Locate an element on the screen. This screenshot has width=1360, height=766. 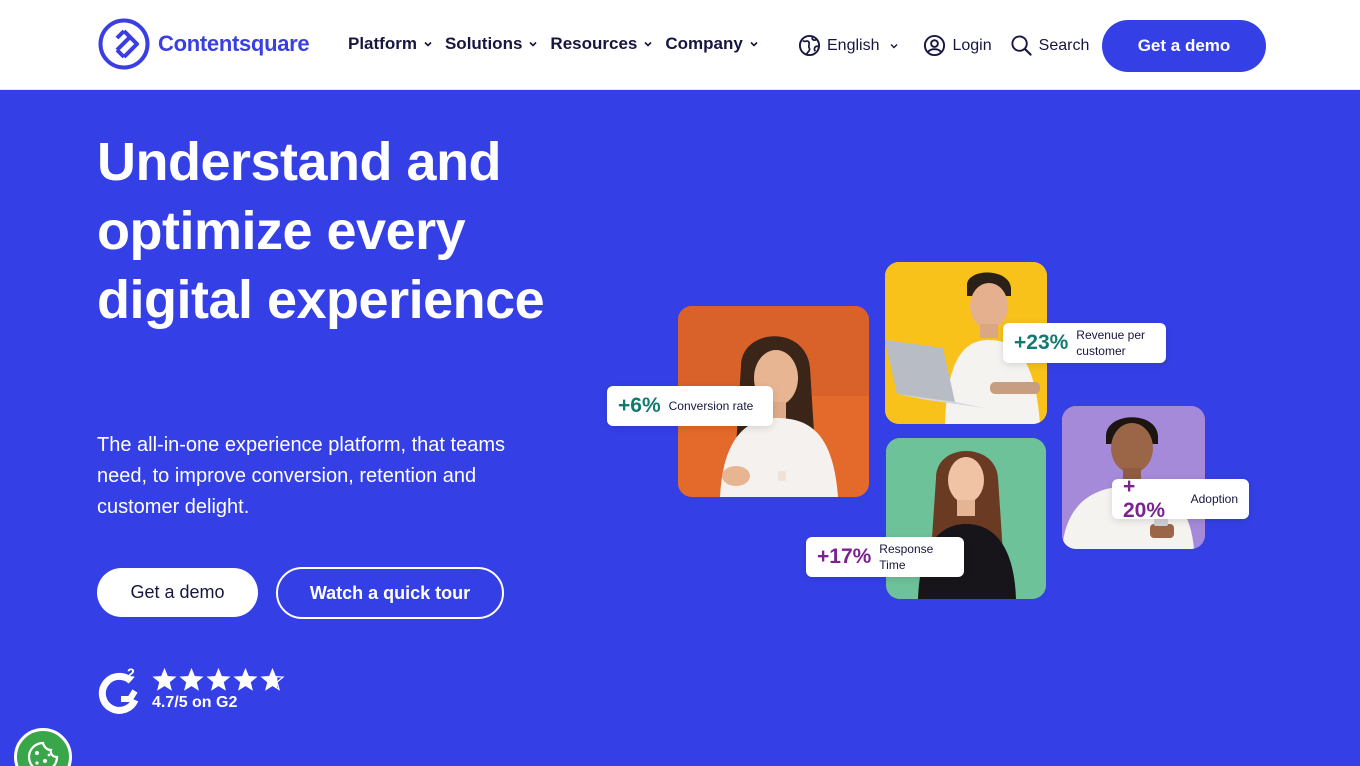
stat-value: +6% is located at coordinates (639, 405).